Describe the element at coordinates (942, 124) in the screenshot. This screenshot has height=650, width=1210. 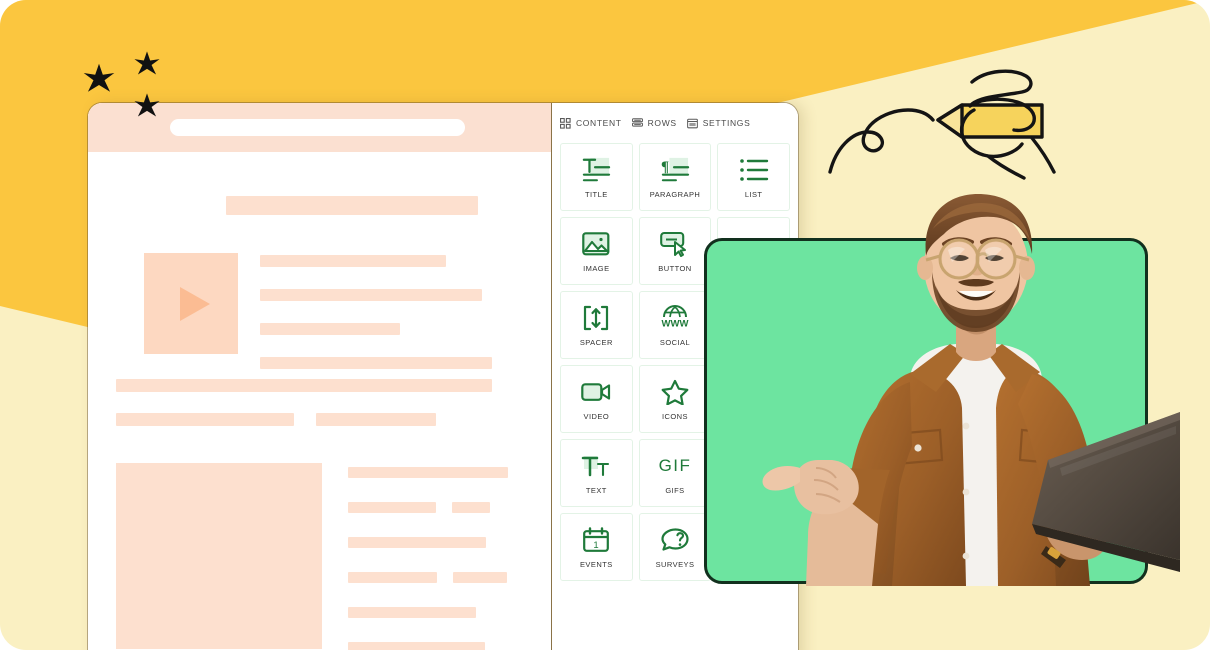
I see `hand-pencil-doodle-icon` at that location.